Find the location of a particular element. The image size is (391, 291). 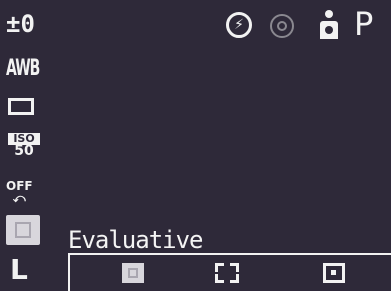

red-eye-icon is located at coordinates (282, 26).